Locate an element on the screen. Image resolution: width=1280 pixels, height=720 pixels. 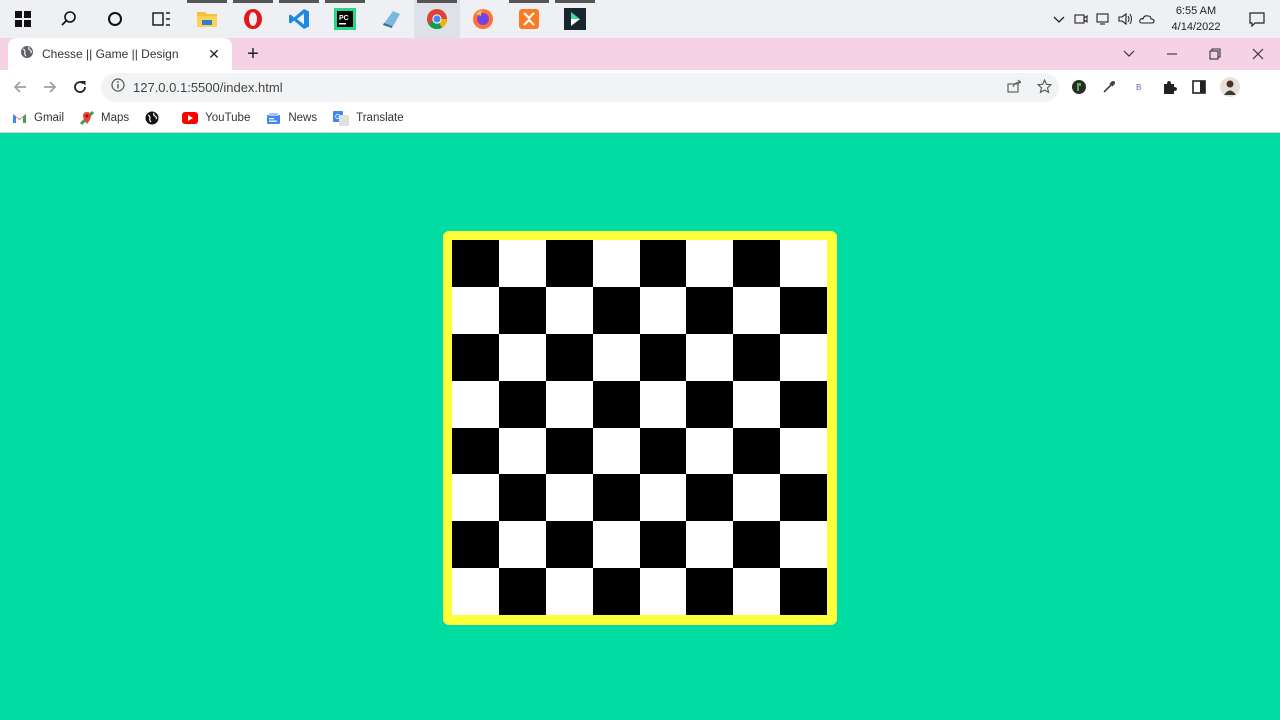
minimize-icon is located at coordinates (1172, 54).